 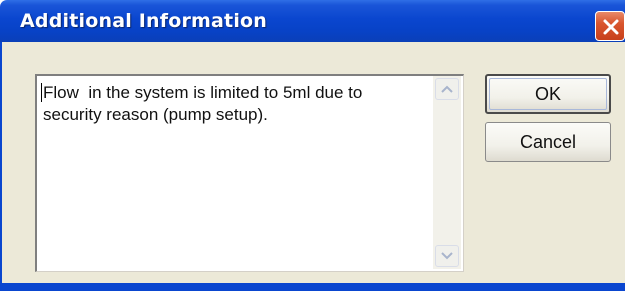 I want to click on scroll-down-button, so click(x=447, y=256).